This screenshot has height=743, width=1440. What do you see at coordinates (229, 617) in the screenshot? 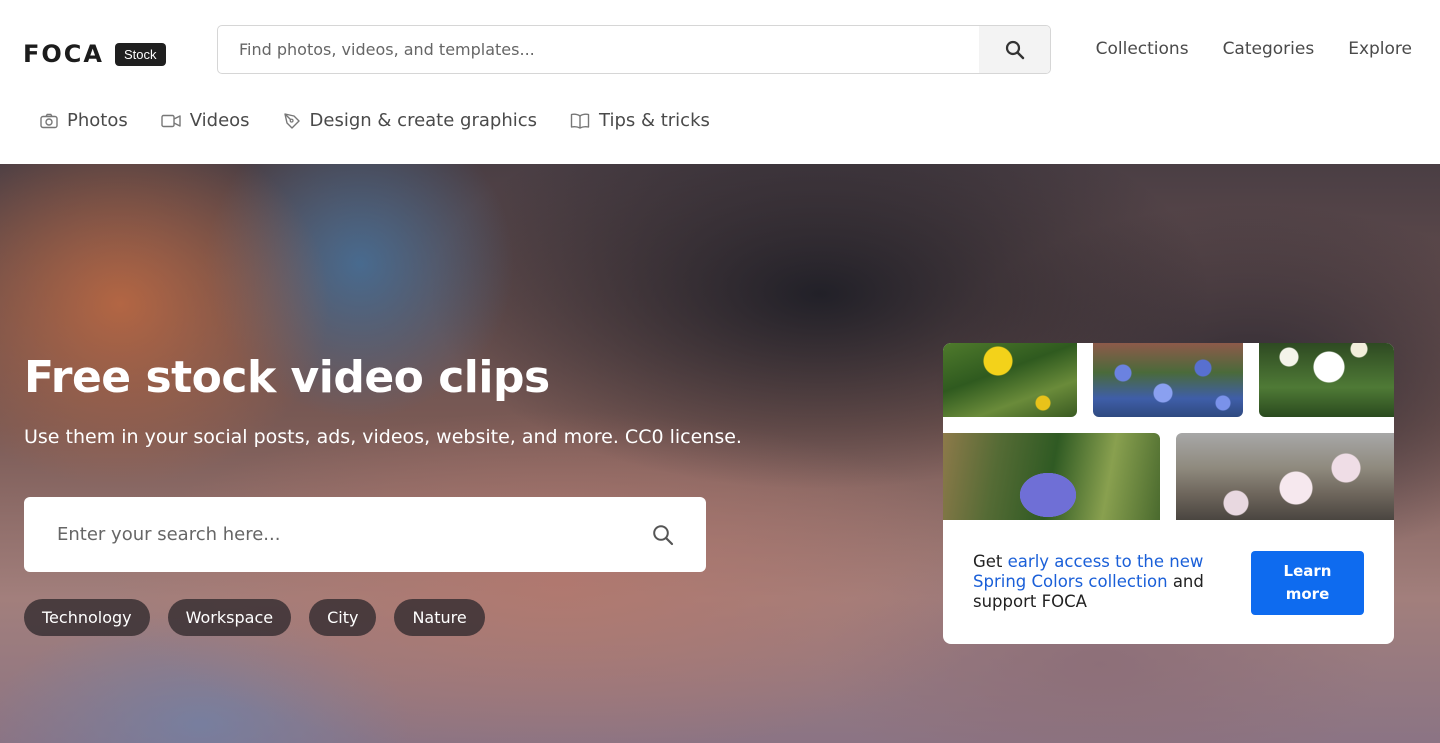
I see `tag-workspace: Workspace` at bounding box center [229, 617].